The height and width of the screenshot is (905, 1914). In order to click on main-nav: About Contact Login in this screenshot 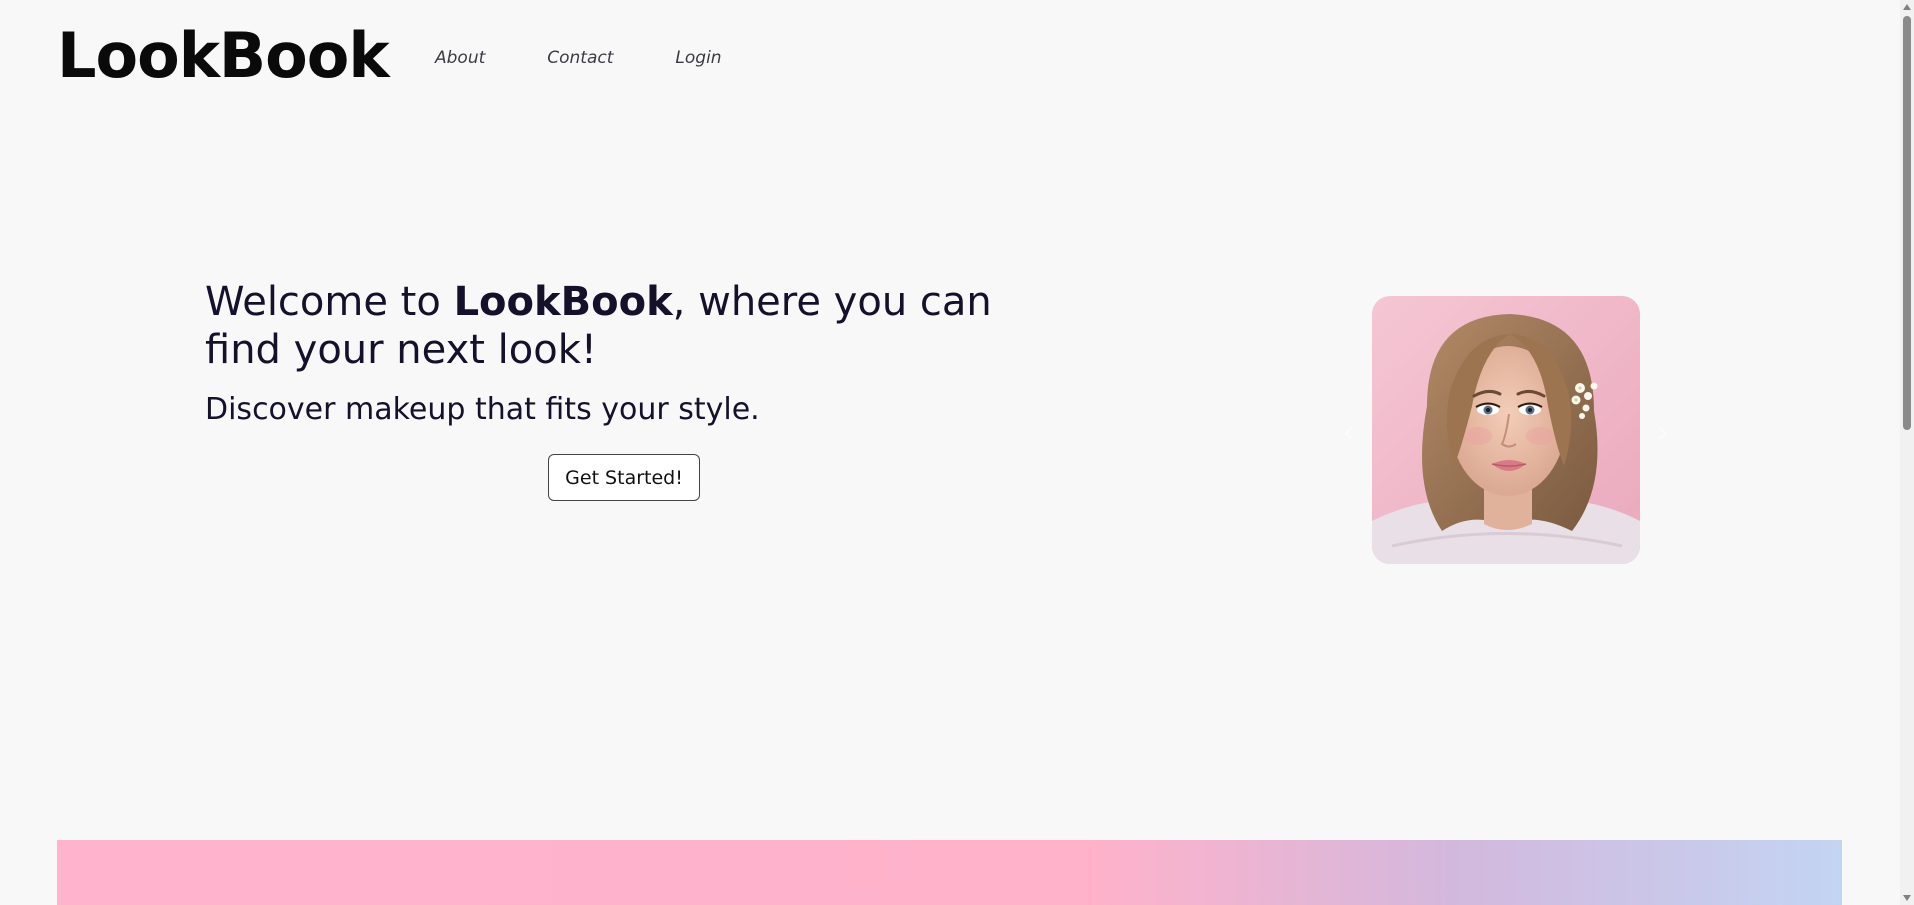, I will do `click(578, 58)`.